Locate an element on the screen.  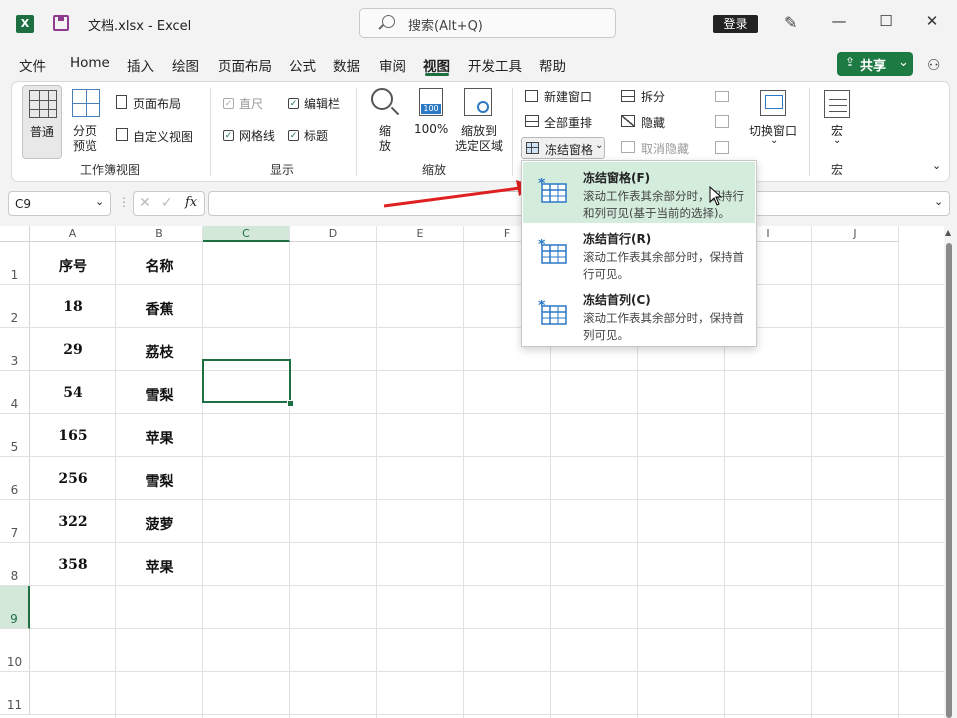
zoom-100-icon: 100 is located at coordinates (431, 102).